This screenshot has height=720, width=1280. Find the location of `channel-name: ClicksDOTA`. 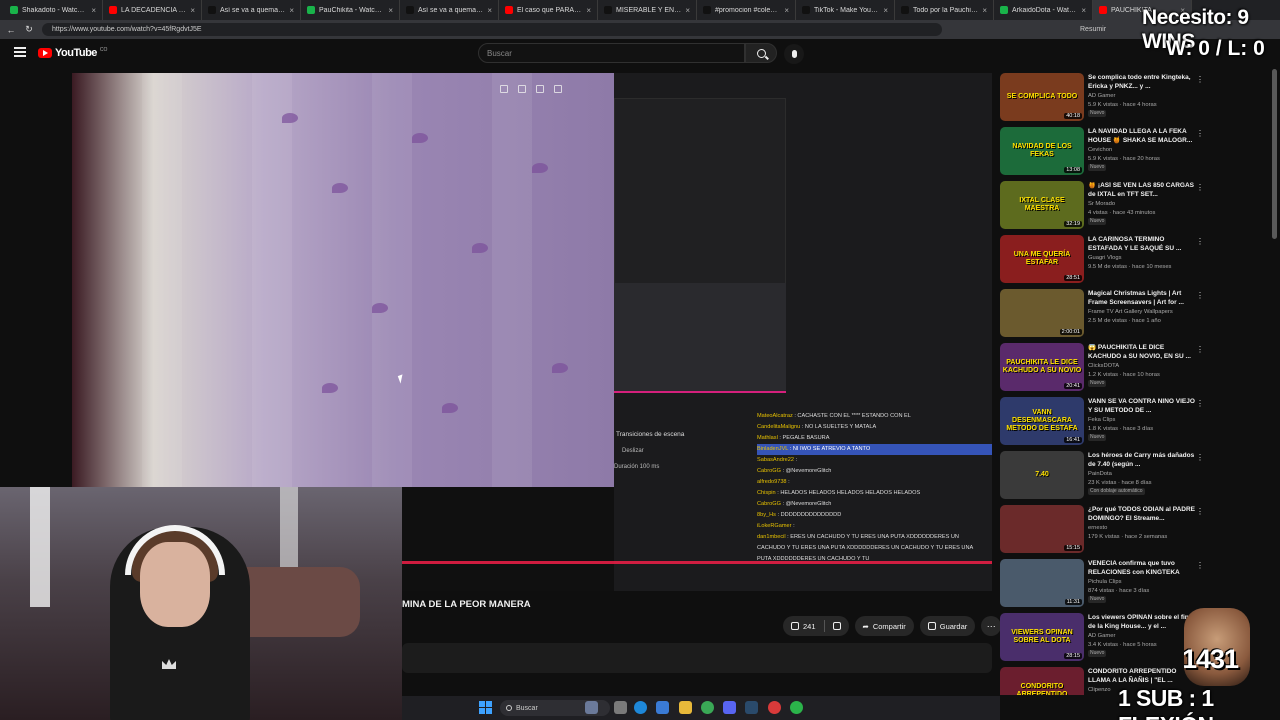

channel-name: ClicksDOTA is located at coordinates (1142, 366).